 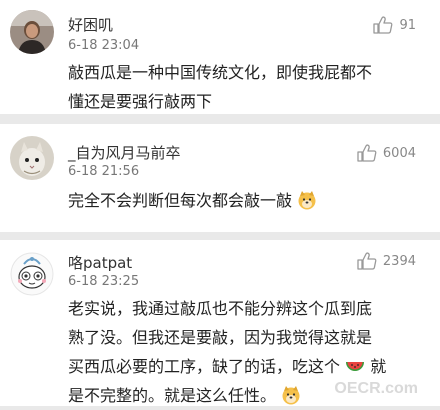 What do you see at coordinates (104, 281) in the screenshot?
I see `timestamp: 6-18 23:25` at bounding box center [104, 281].